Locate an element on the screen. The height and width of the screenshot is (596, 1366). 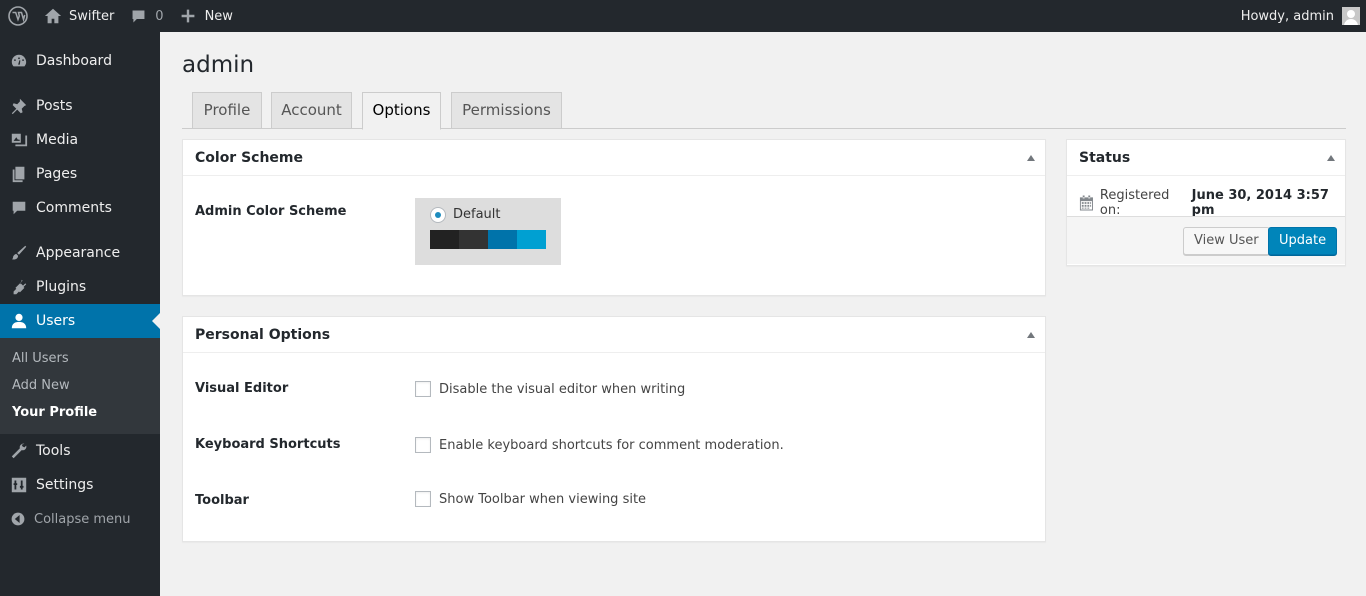
menu-label: Plugins is located at coordinates (61, 287).